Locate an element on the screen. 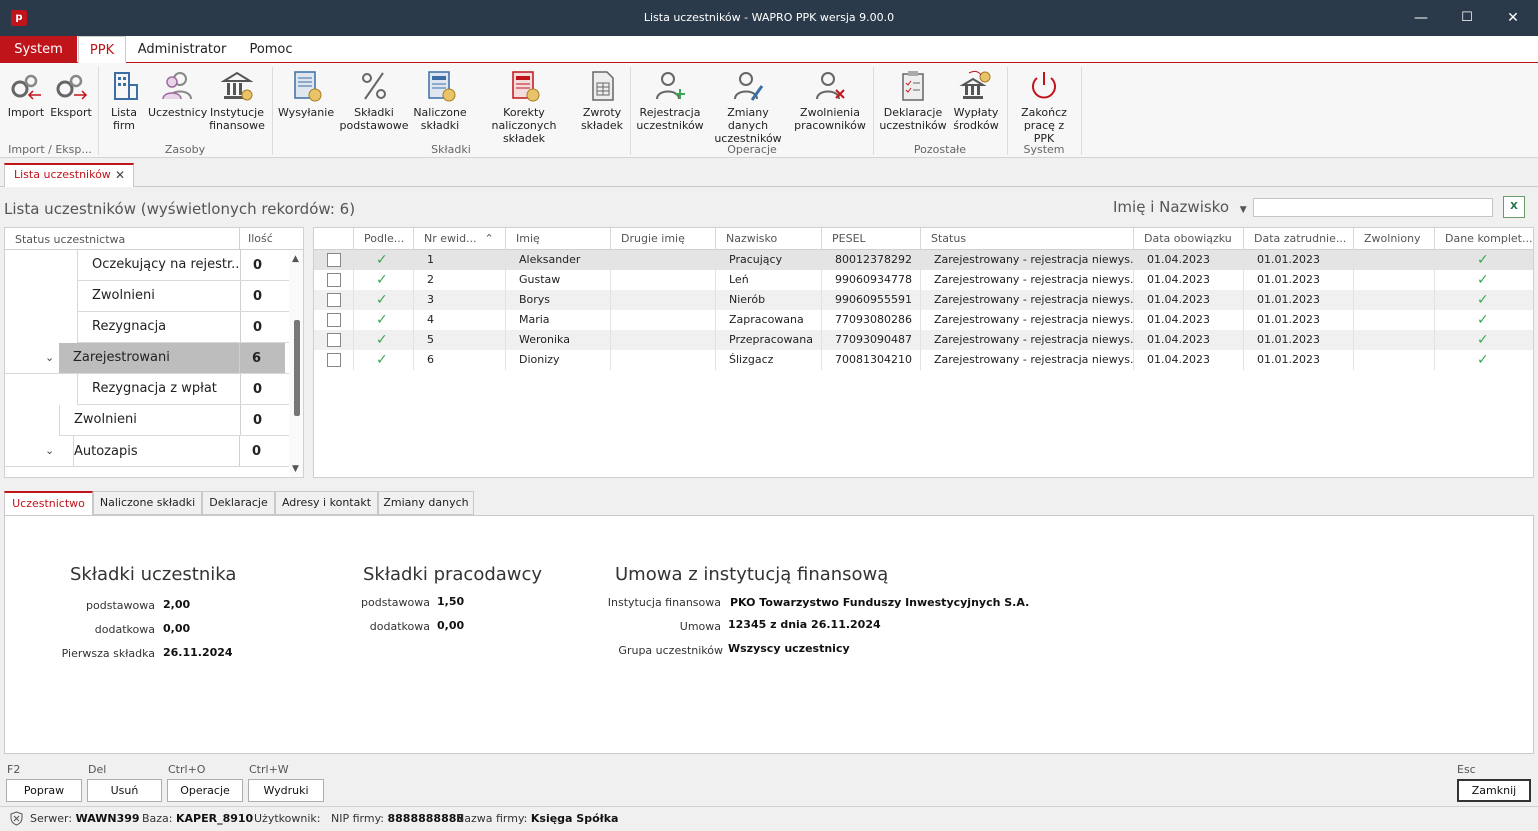  zamknij-button: Zamknij is located at coordinates (1494, 790).